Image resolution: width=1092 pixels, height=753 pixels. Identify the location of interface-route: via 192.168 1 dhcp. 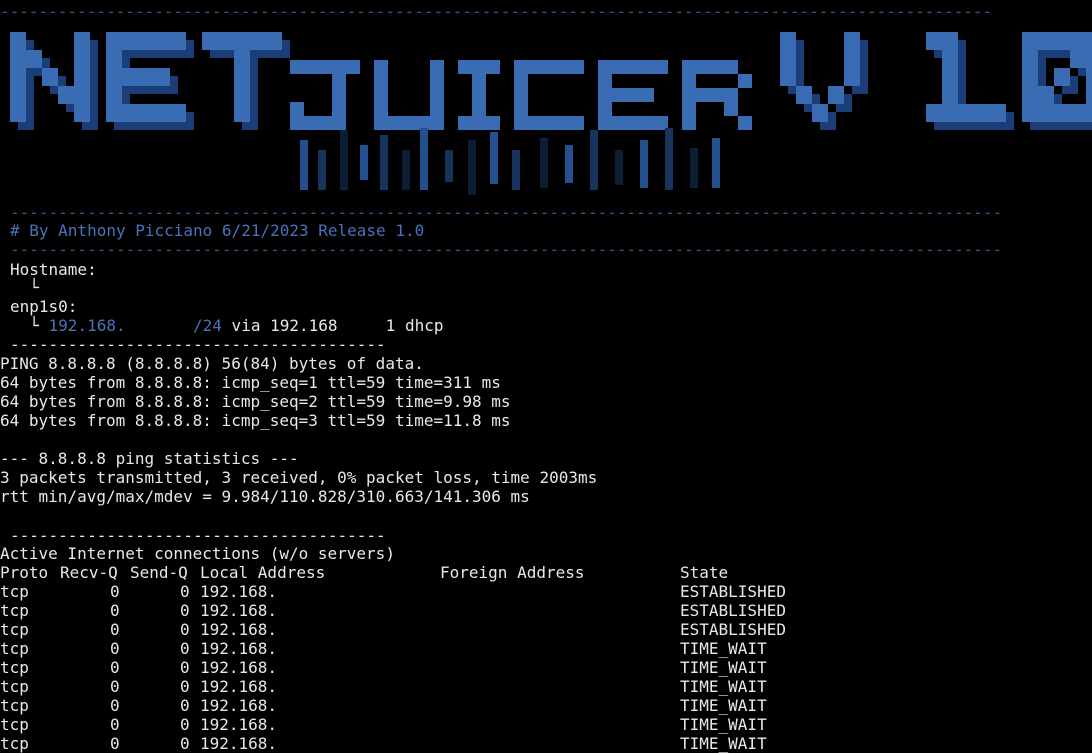
(332, 325).